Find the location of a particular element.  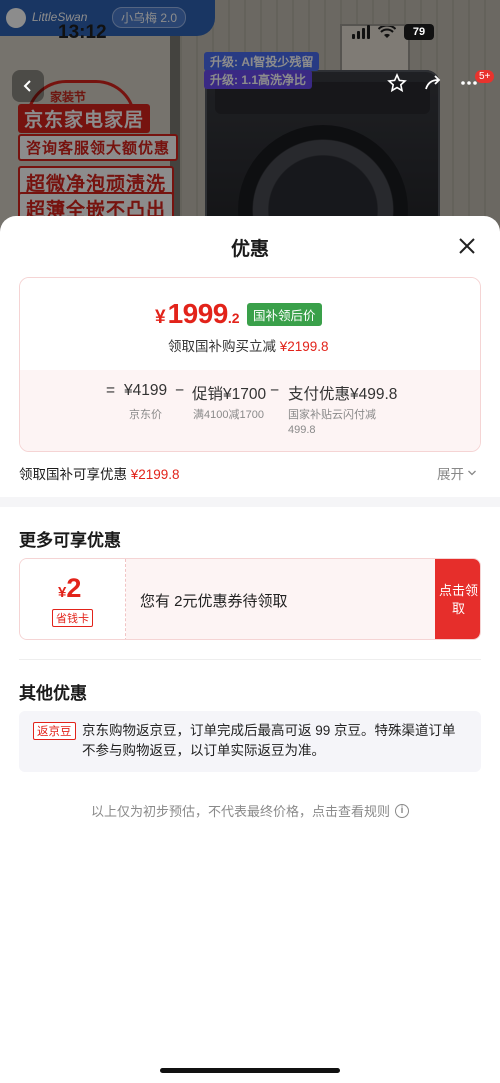

expand-label: 展开 is located at coordinates (450, 474).